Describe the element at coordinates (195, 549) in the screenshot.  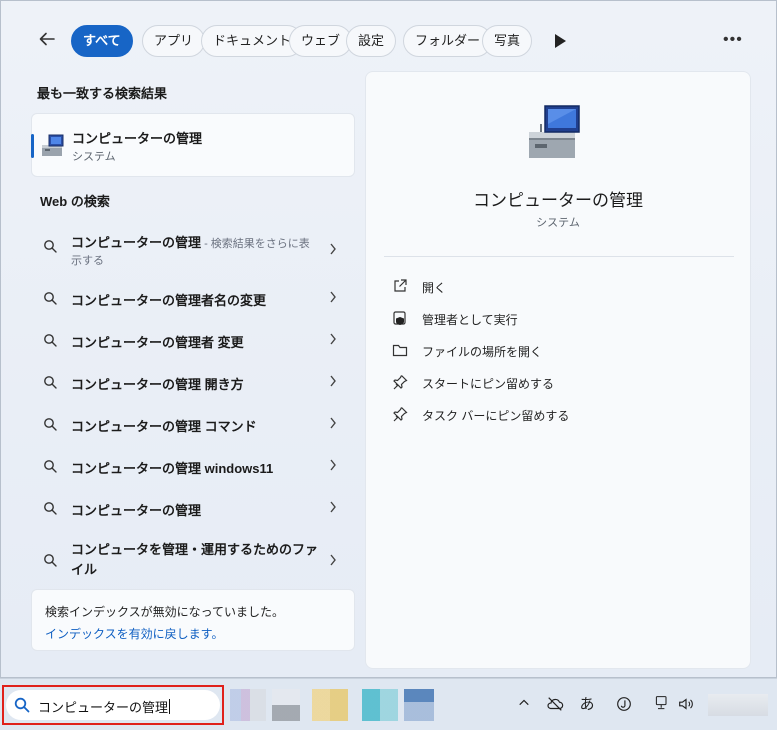
I see `web-result-text: コンピュータを管理・運用するためのファ` at that location.